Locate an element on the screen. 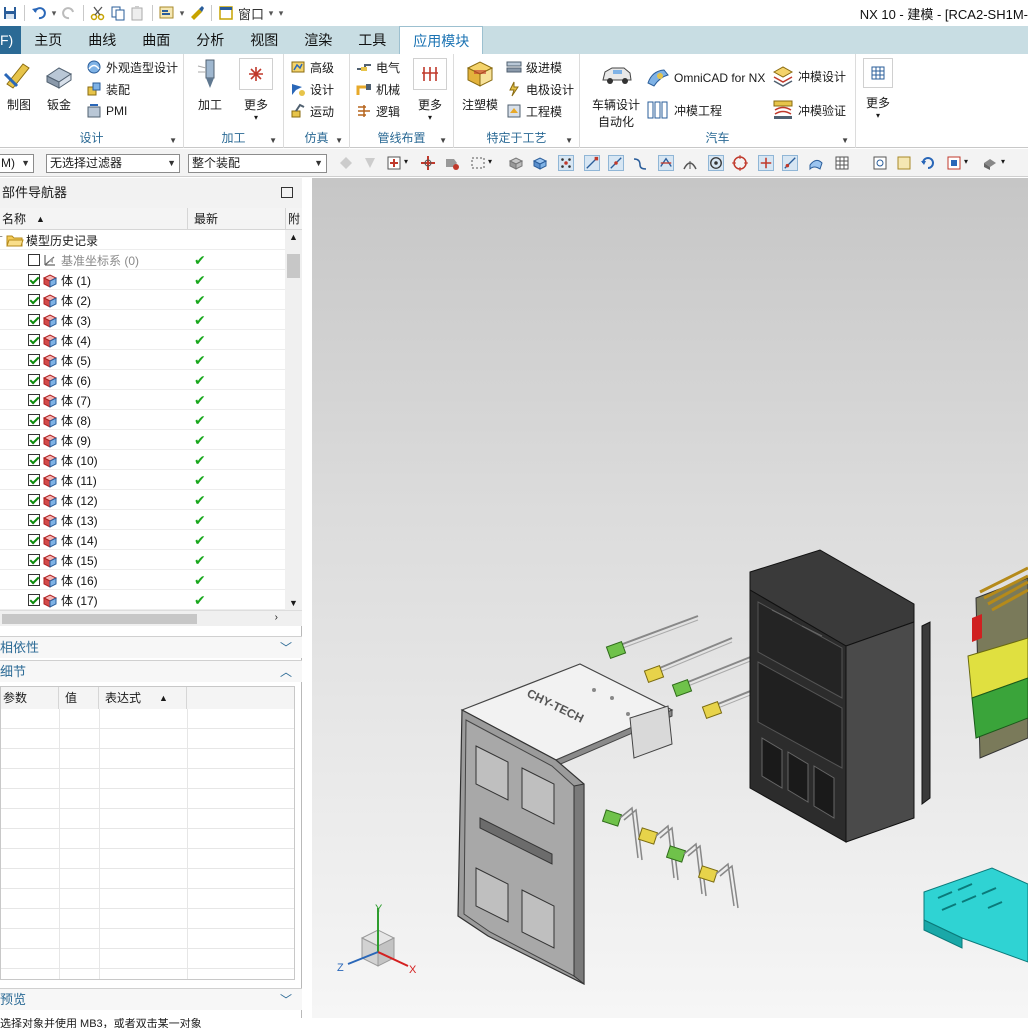  manufacturing-more-button: 更多 ▾ is located at coordinates (256, 90).